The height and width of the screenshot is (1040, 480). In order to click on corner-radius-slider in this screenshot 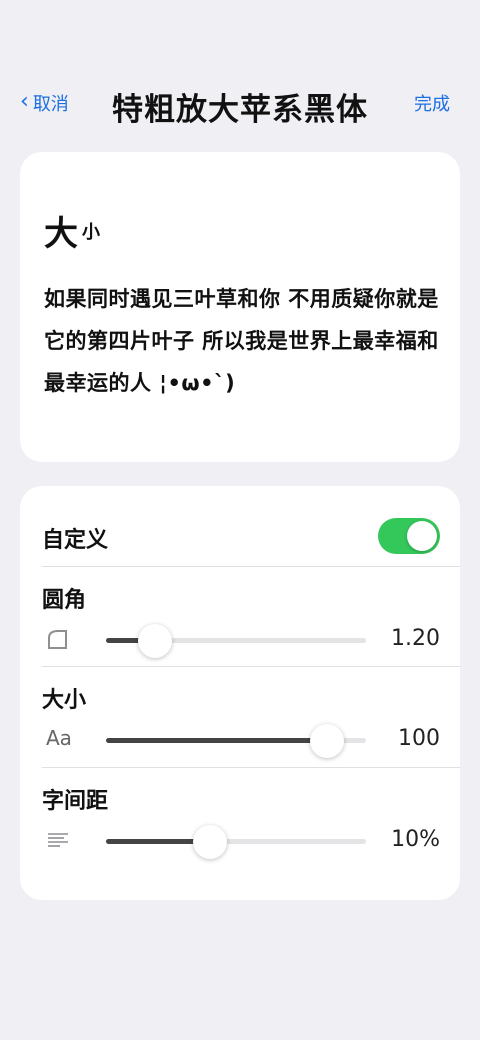, I will do `click(236, 641)`.